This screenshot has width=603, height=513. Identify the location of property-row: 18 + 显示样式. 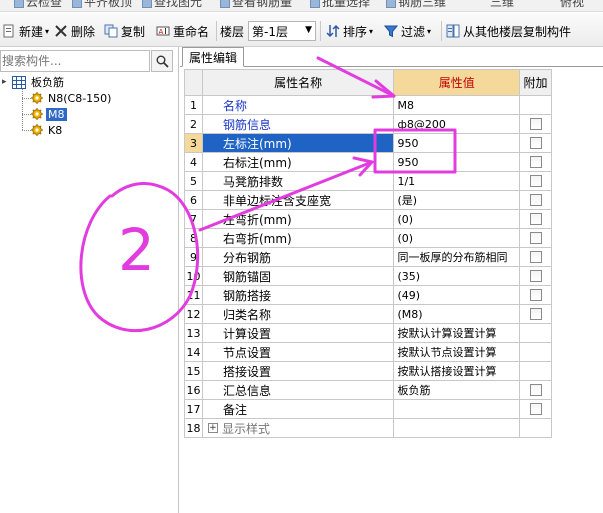
(368, 428).